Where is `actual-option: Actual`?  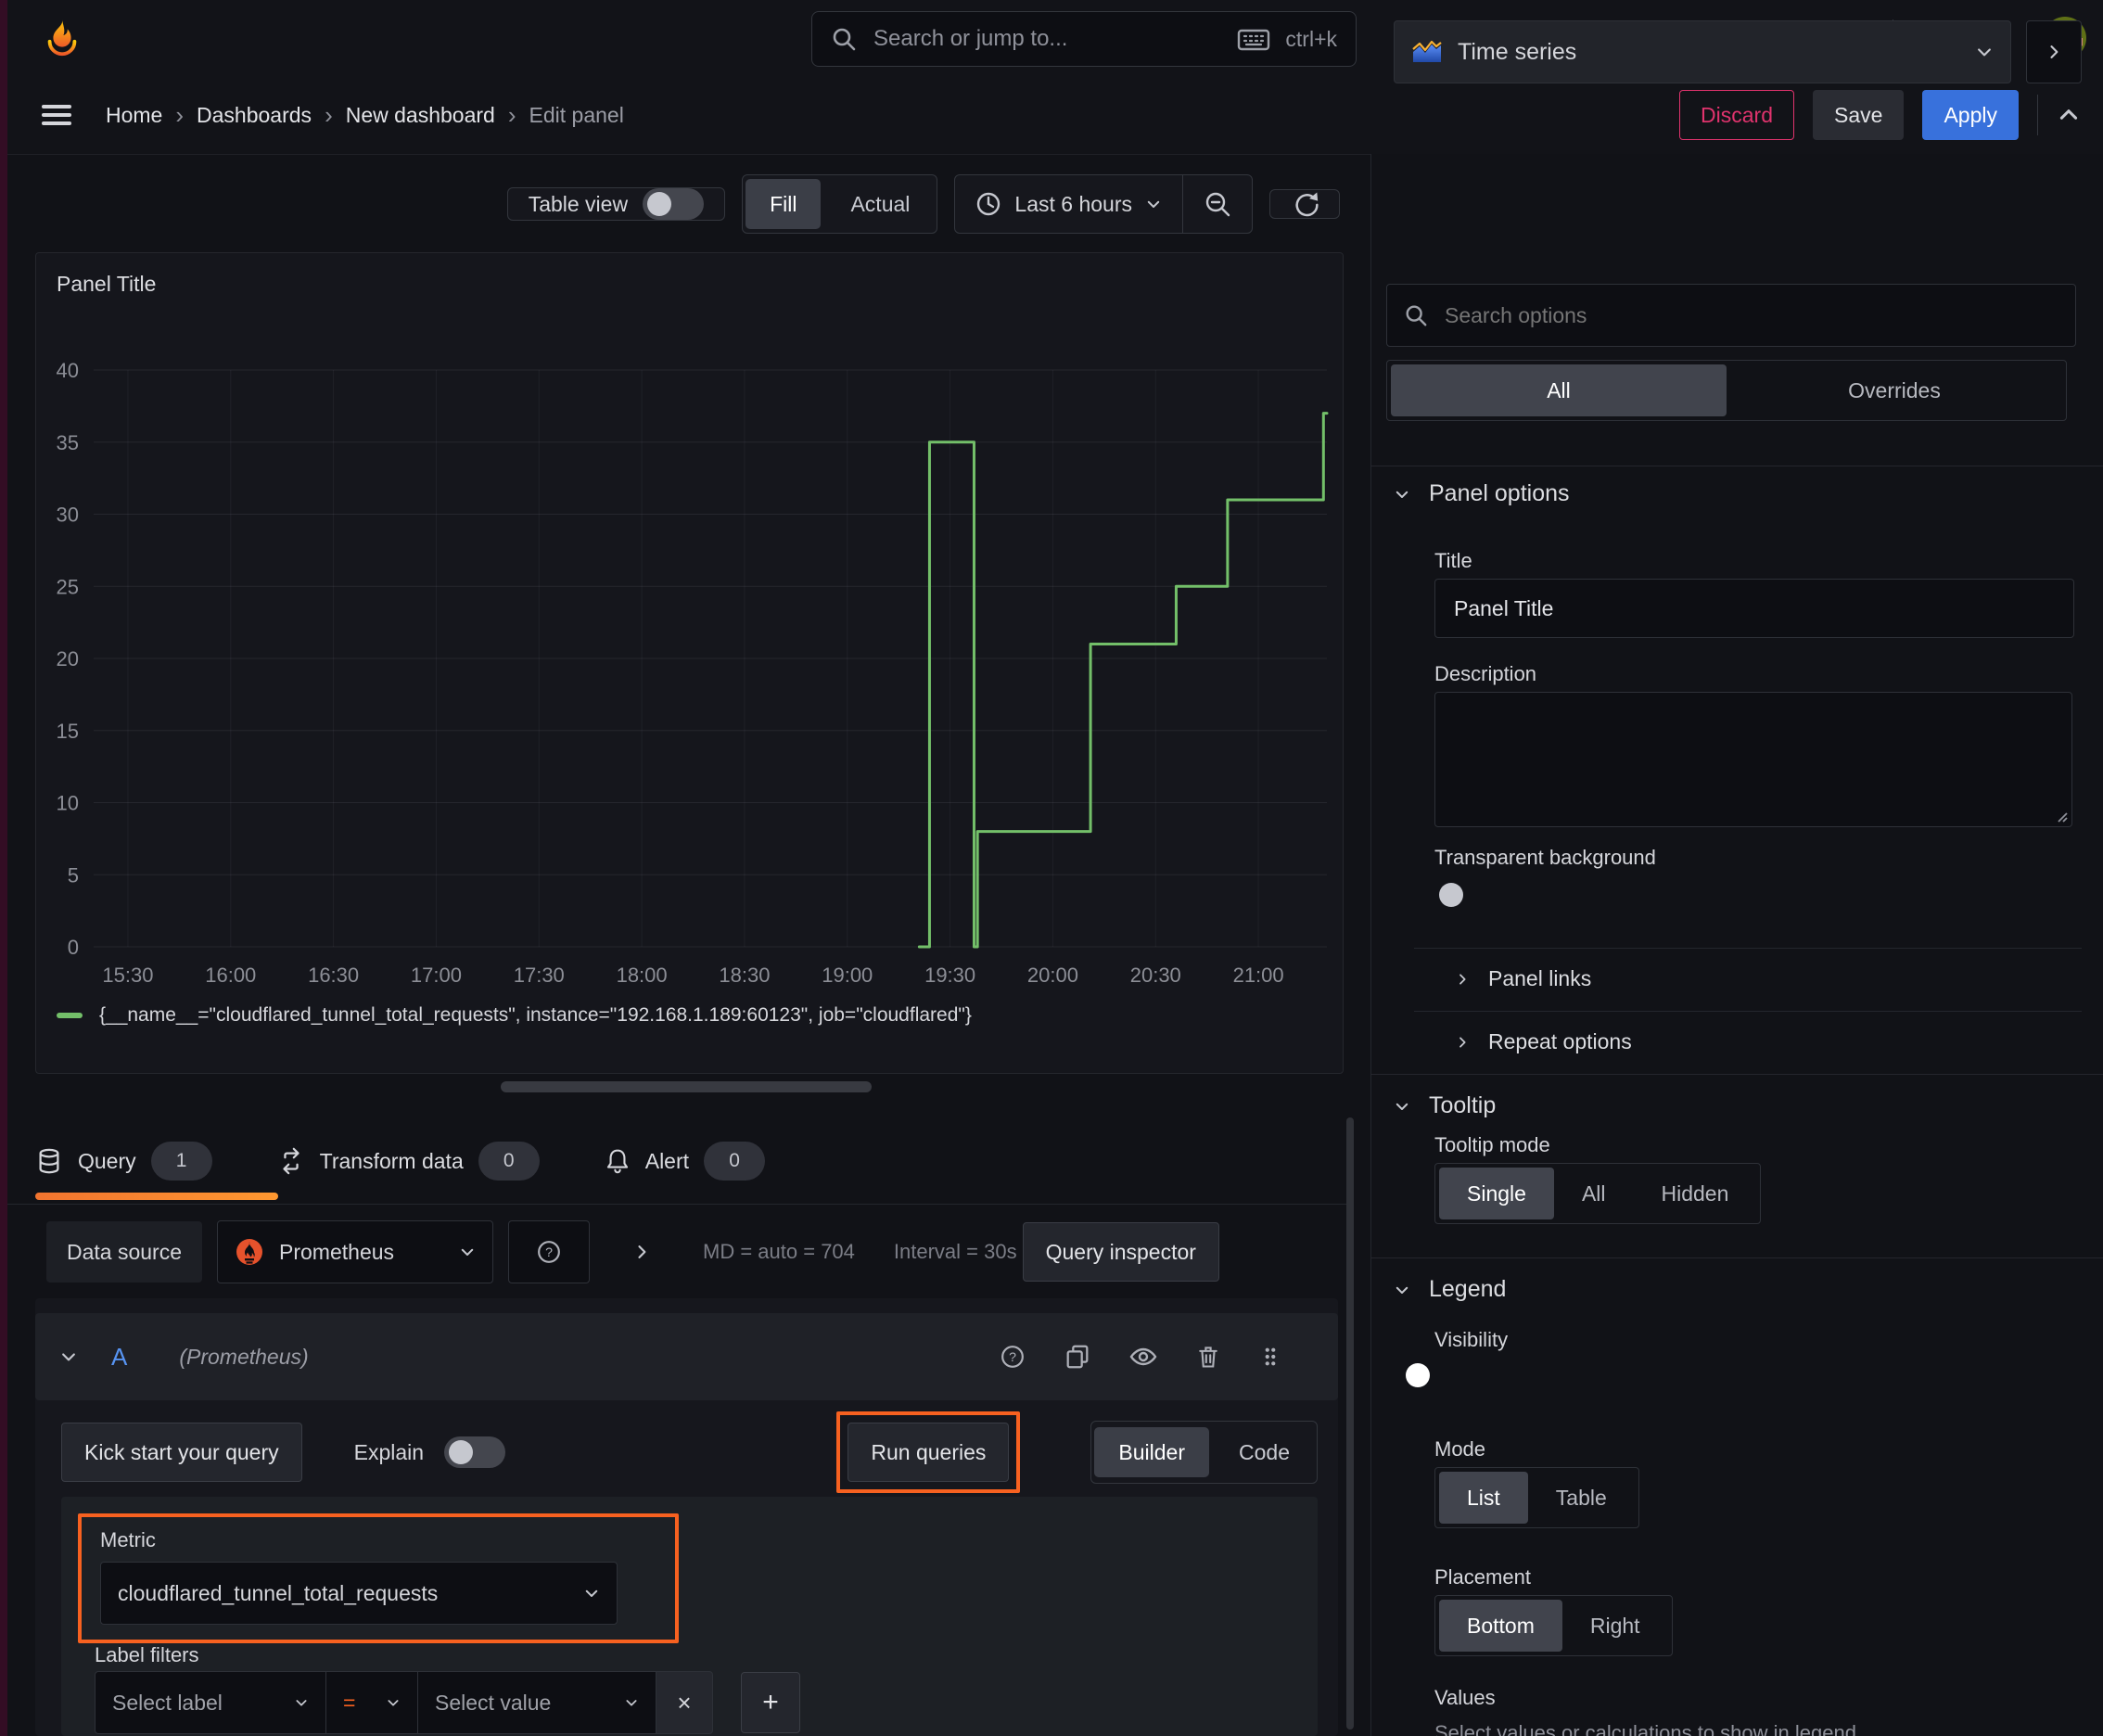 actual-option: Actual is located at coordinates (880, 204).